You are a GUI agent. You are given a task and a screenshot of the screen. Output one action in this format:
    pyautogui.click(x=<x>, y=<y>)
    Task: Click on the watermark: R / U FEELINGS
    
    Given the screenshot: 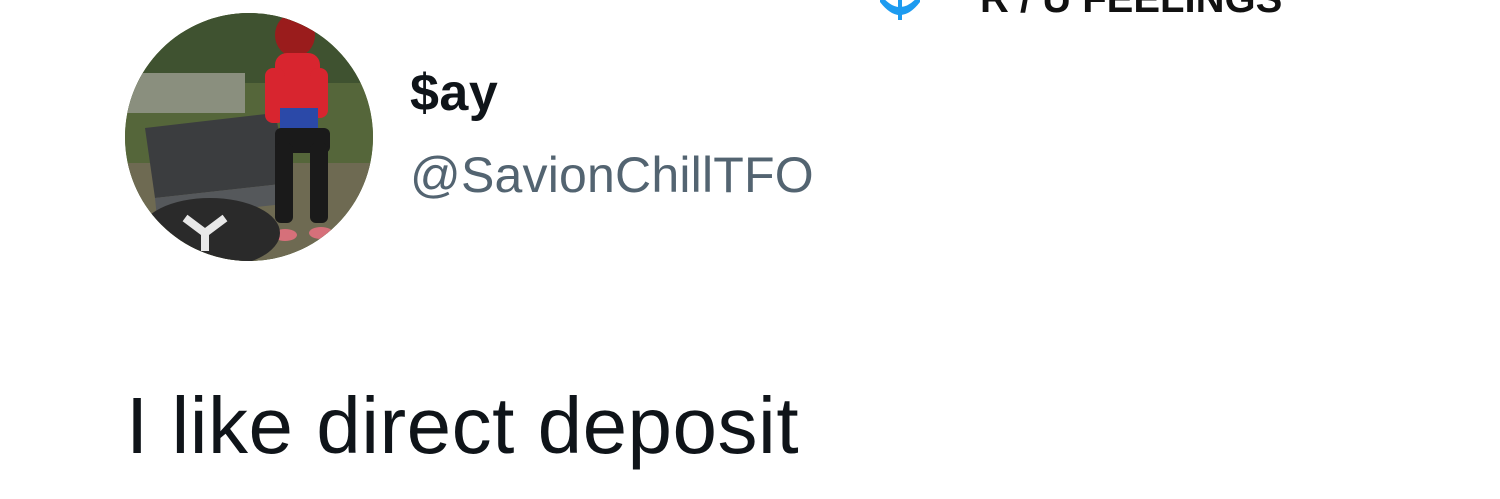 What is the action you would take?
    pyautogui.click(x=1130, y=10)
    